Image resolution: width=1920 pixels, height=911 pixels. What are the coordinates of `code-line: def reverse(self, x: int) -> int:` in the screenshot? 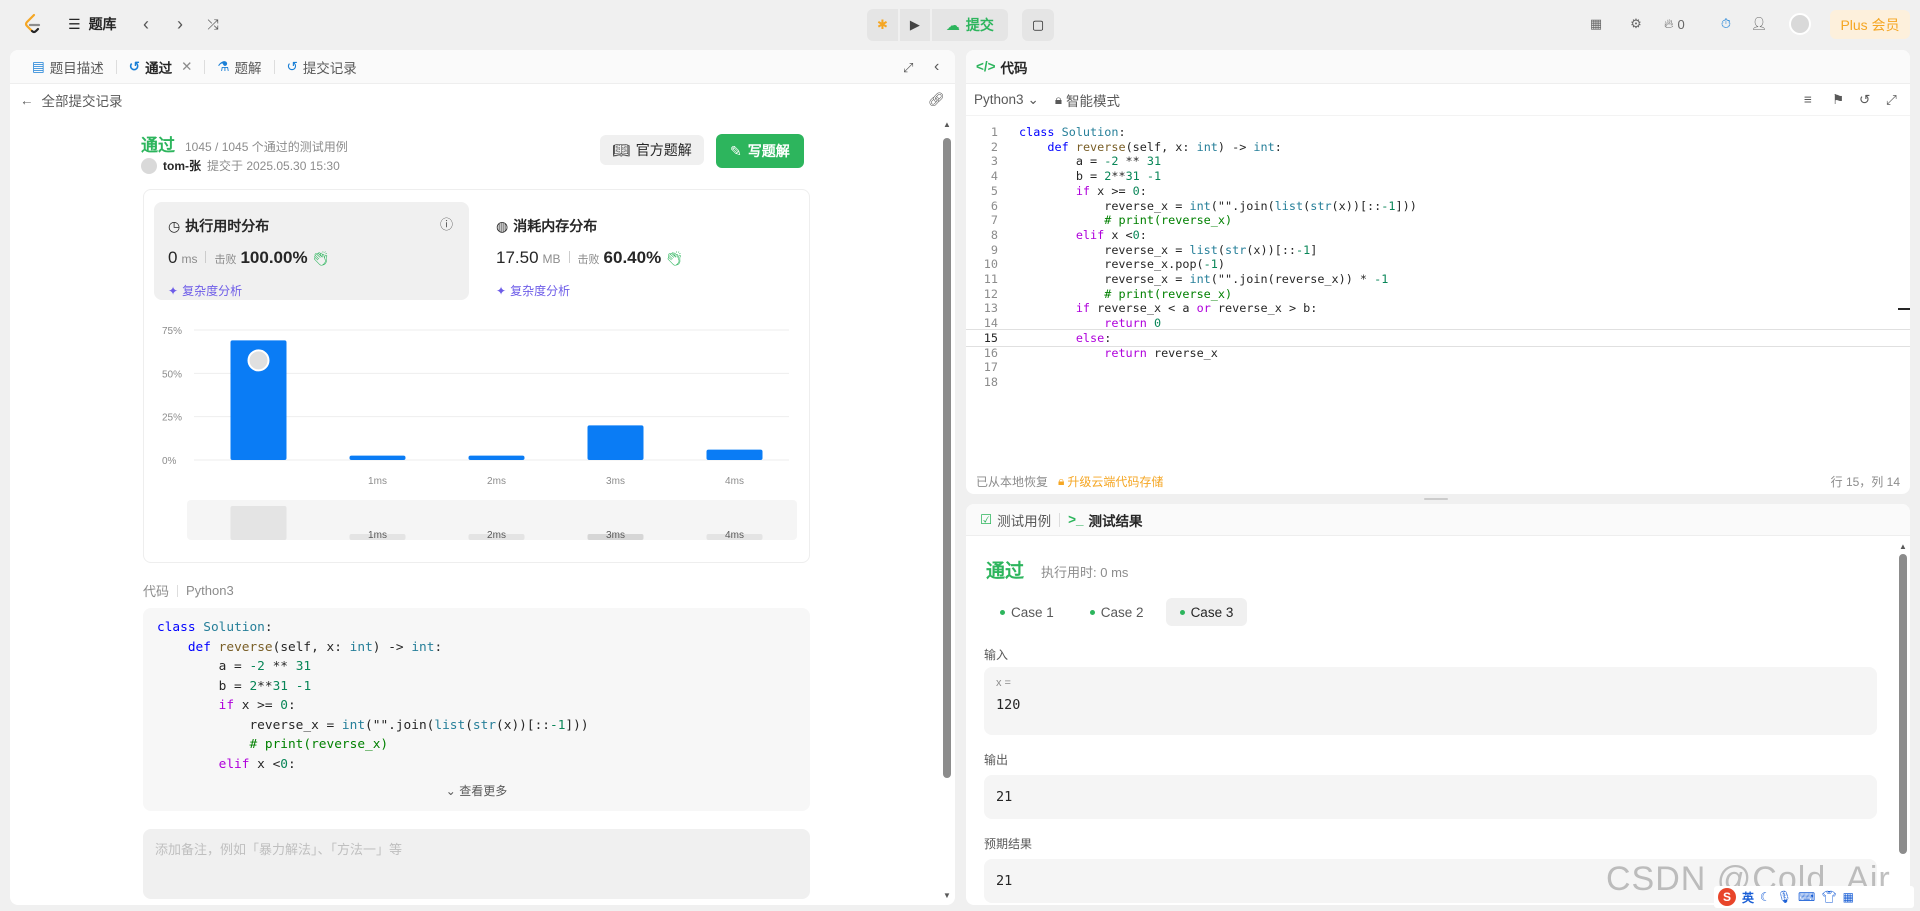 It's located at (315, 647).